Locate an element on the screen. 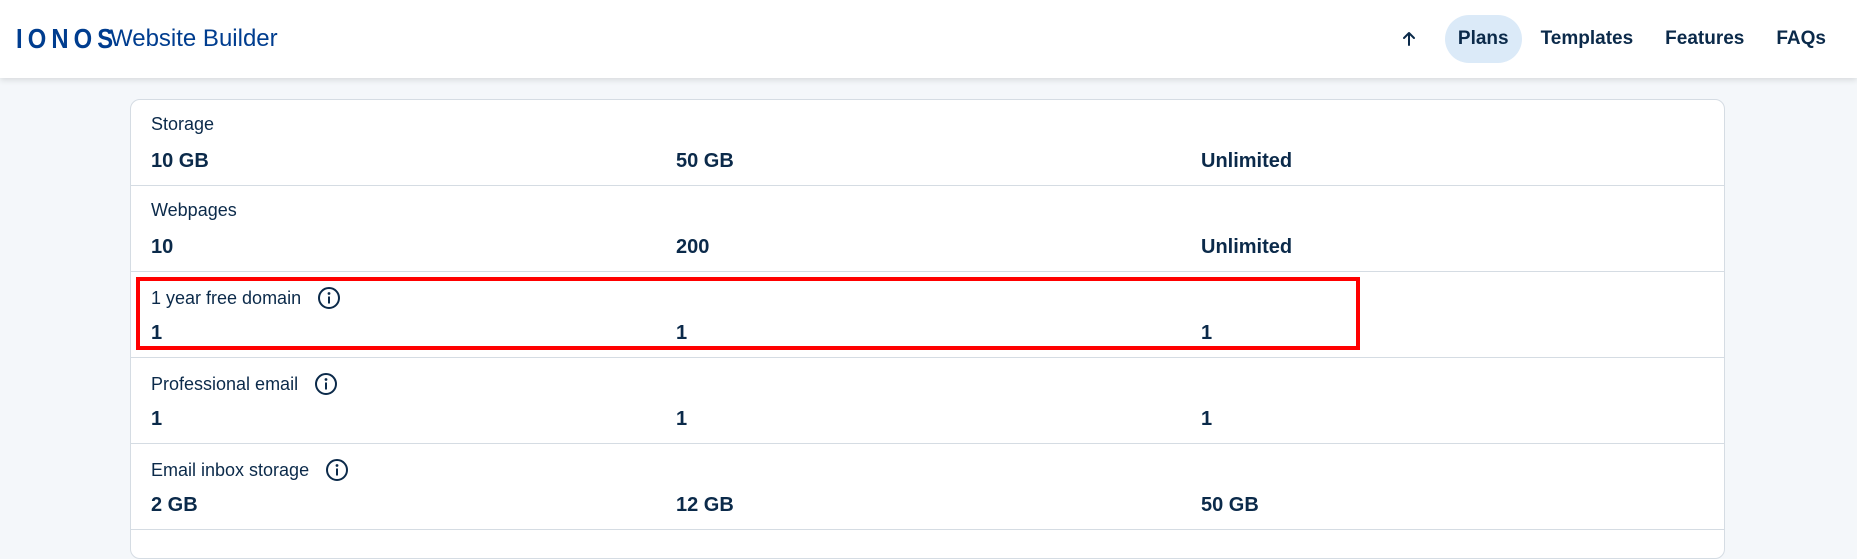 The height and width of the screenshot is (559, 1857). table-row-webpages: Webpages 10 200 Unlimited is located at coordinates (927, 229).